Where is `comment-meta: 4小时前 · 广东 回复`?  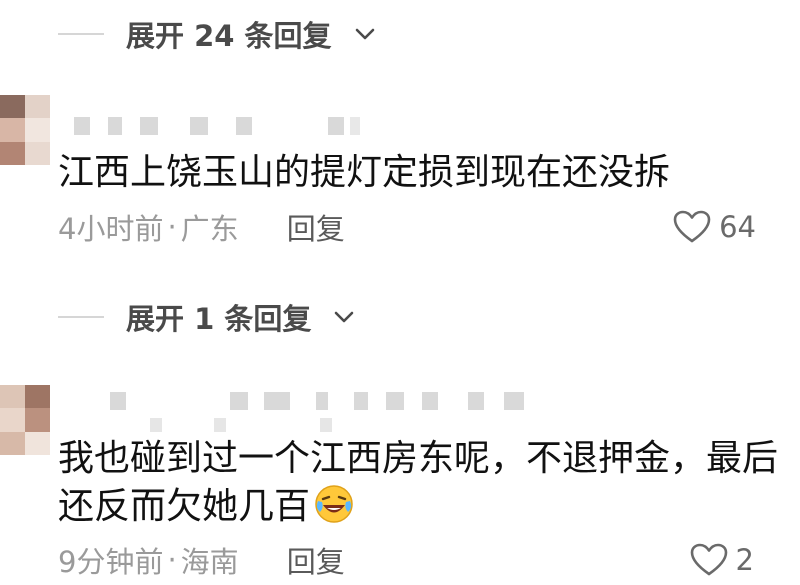
comment-meta: 4小时前 · 广东 回复 is located at coordinates (201, 227).